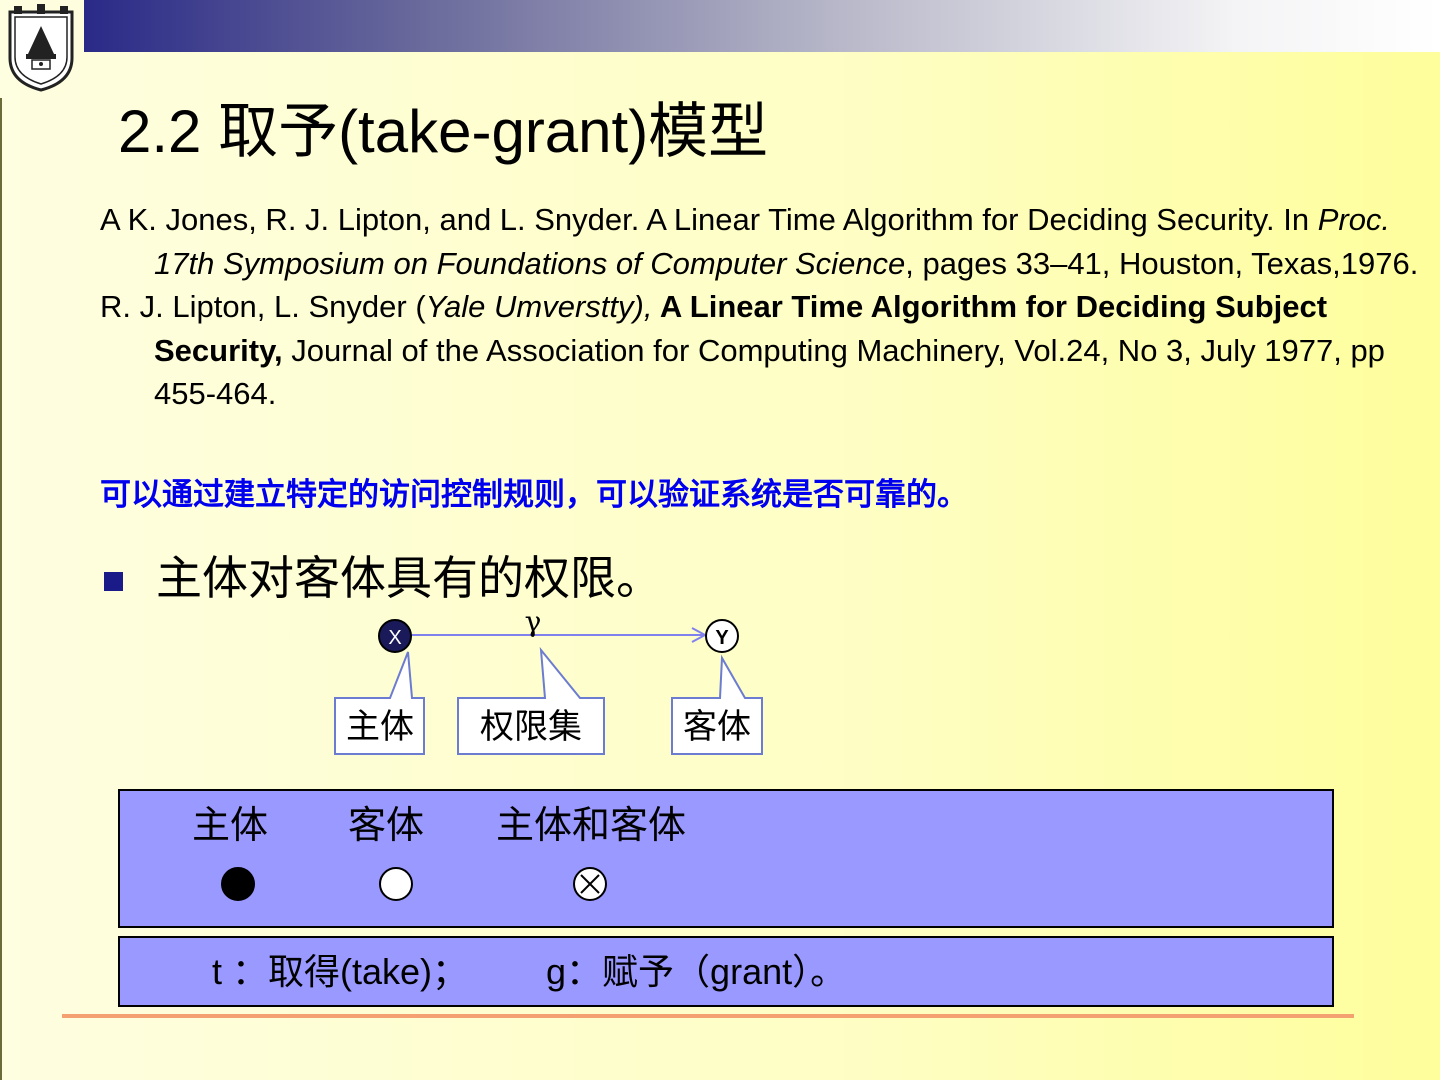 This screenshot has width=1440, height=1080. Describe the element at coordinates (533, 621) in the screenshot. I see `edge-label: γ` at that location.